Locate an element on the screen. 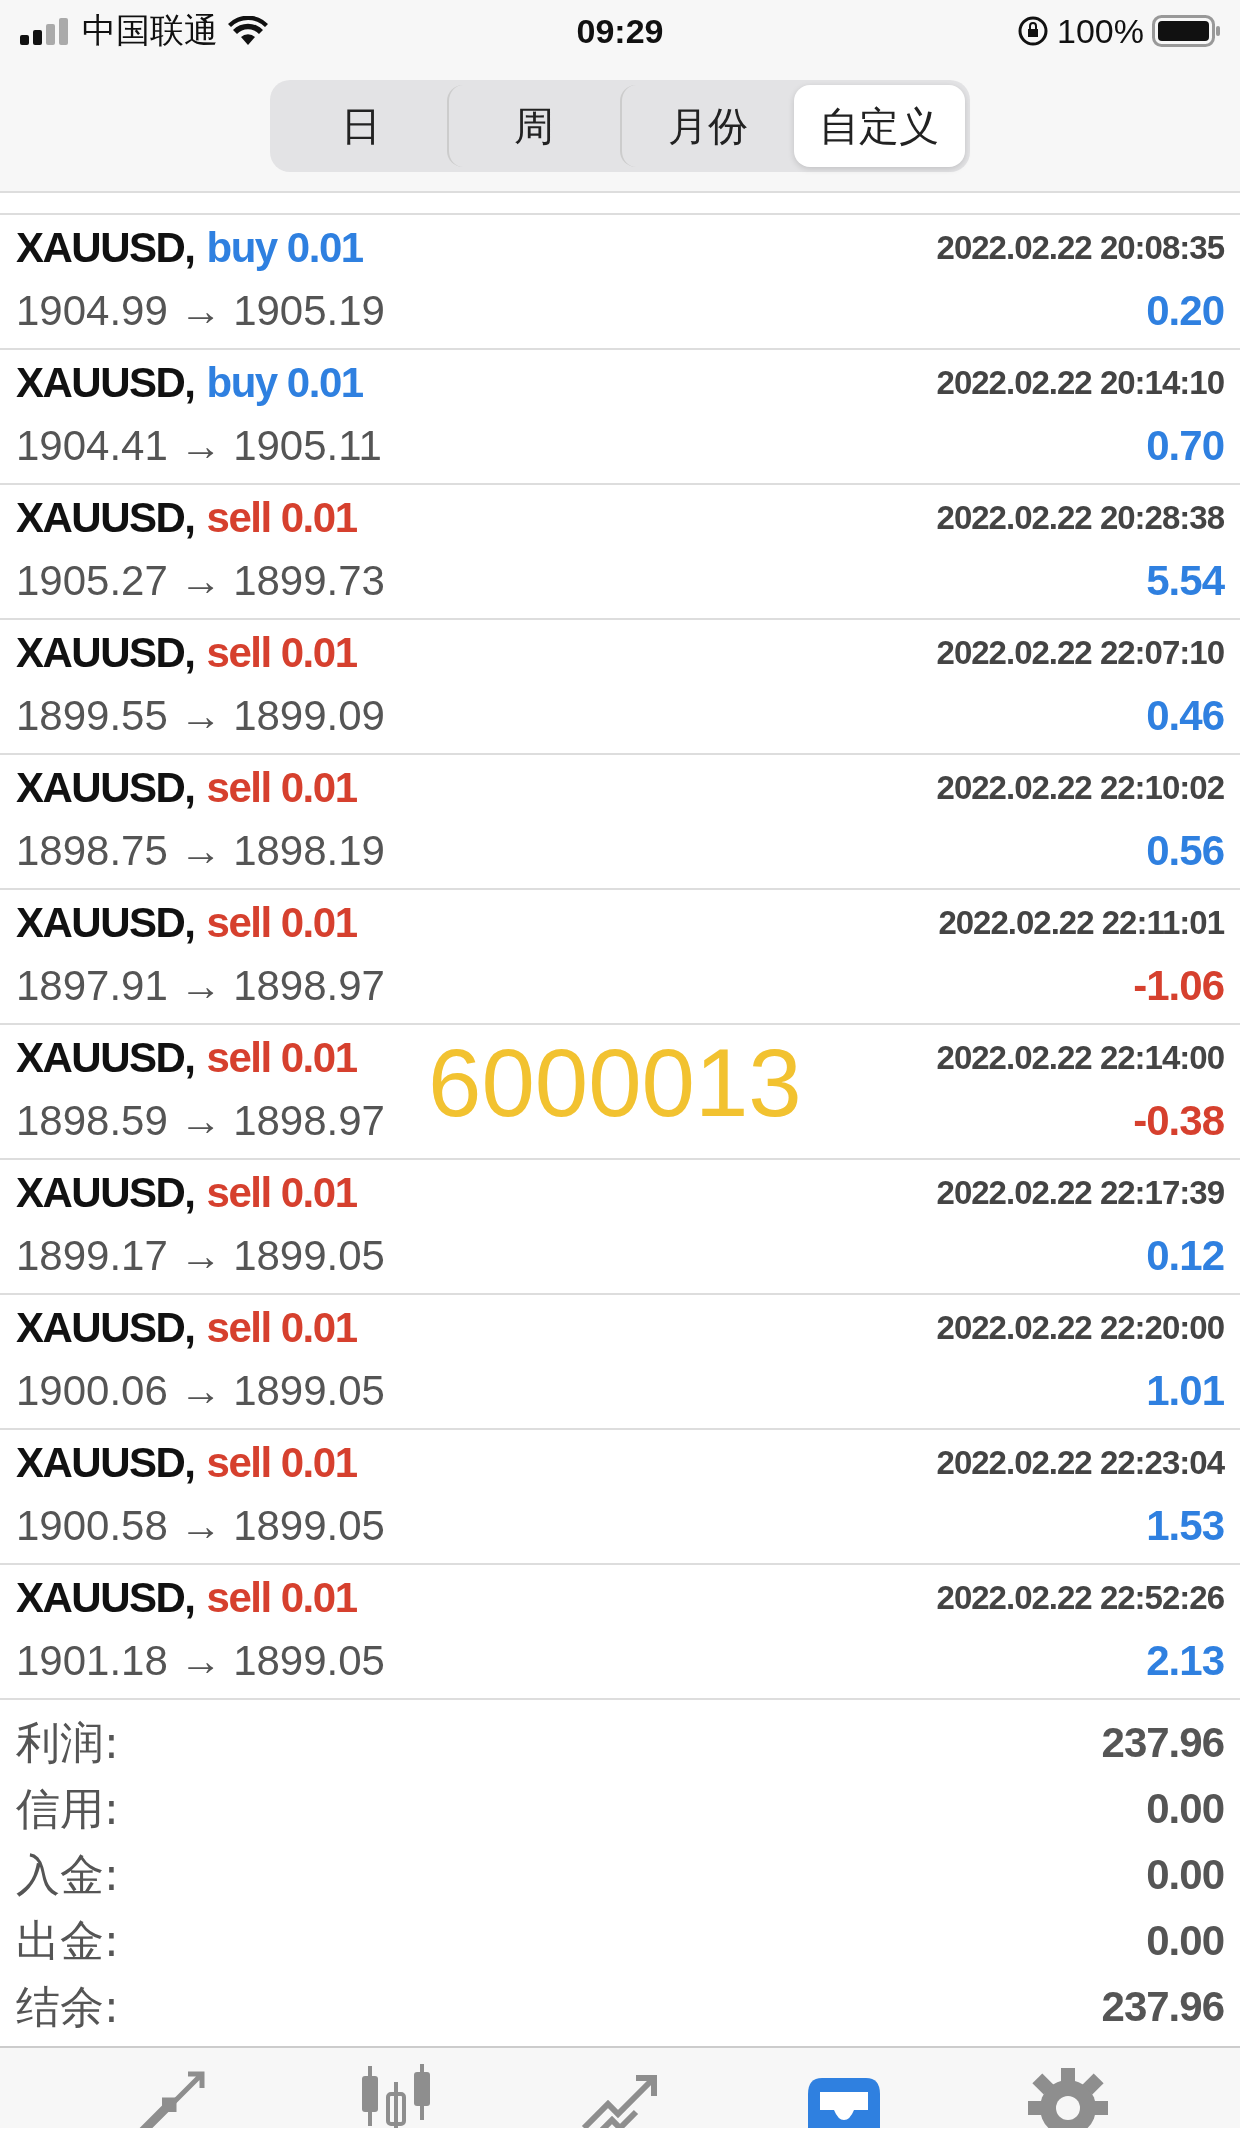 This screenshot has width=1240, height=2140. summary-label: 出金: is located at coordinates (67, 1940).